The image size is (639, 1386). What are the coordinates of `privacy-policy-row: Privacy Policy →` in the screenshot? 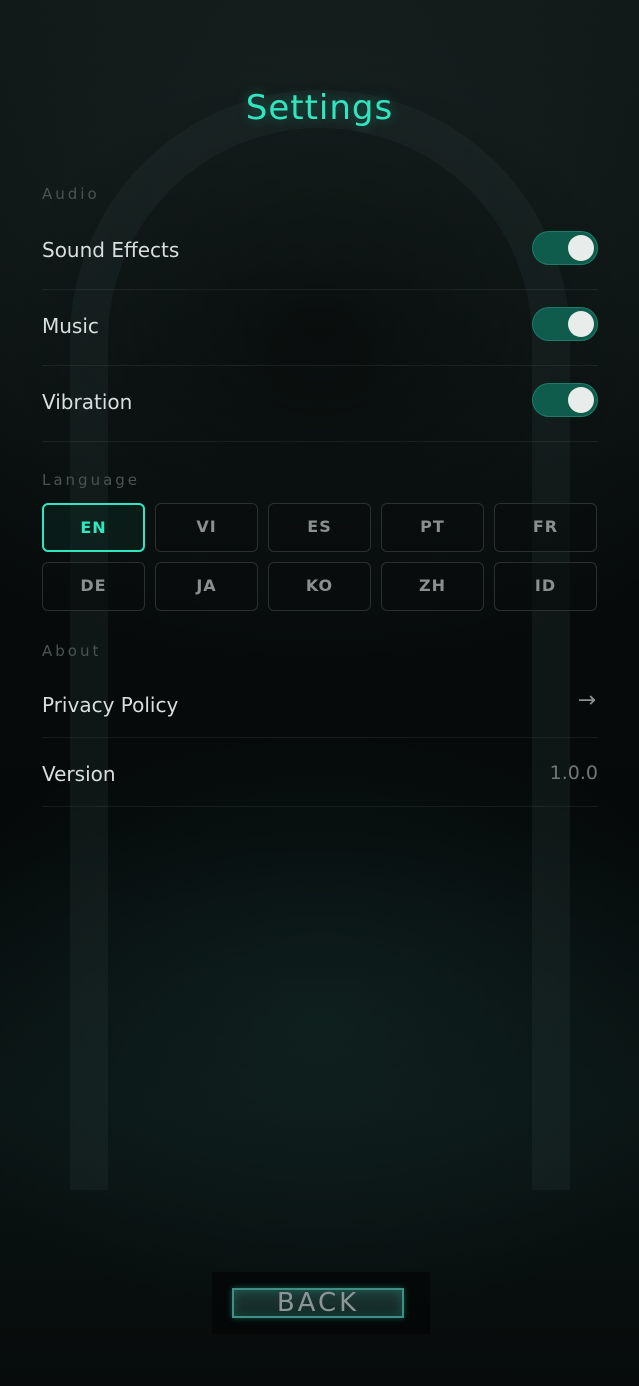 It's located at (320, 703).